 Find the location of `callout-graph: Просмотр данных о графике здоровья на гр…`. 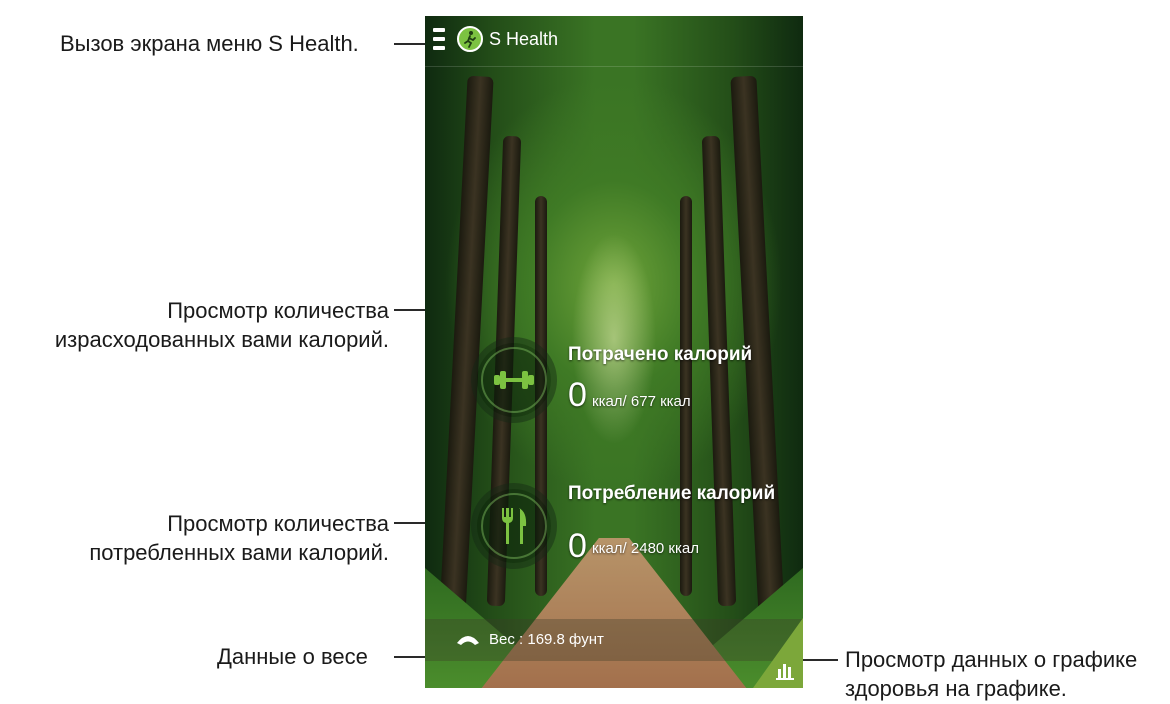

callout-graph: Просмотр данных о графике здоровья на гр… is located at coordinates (991, 674).